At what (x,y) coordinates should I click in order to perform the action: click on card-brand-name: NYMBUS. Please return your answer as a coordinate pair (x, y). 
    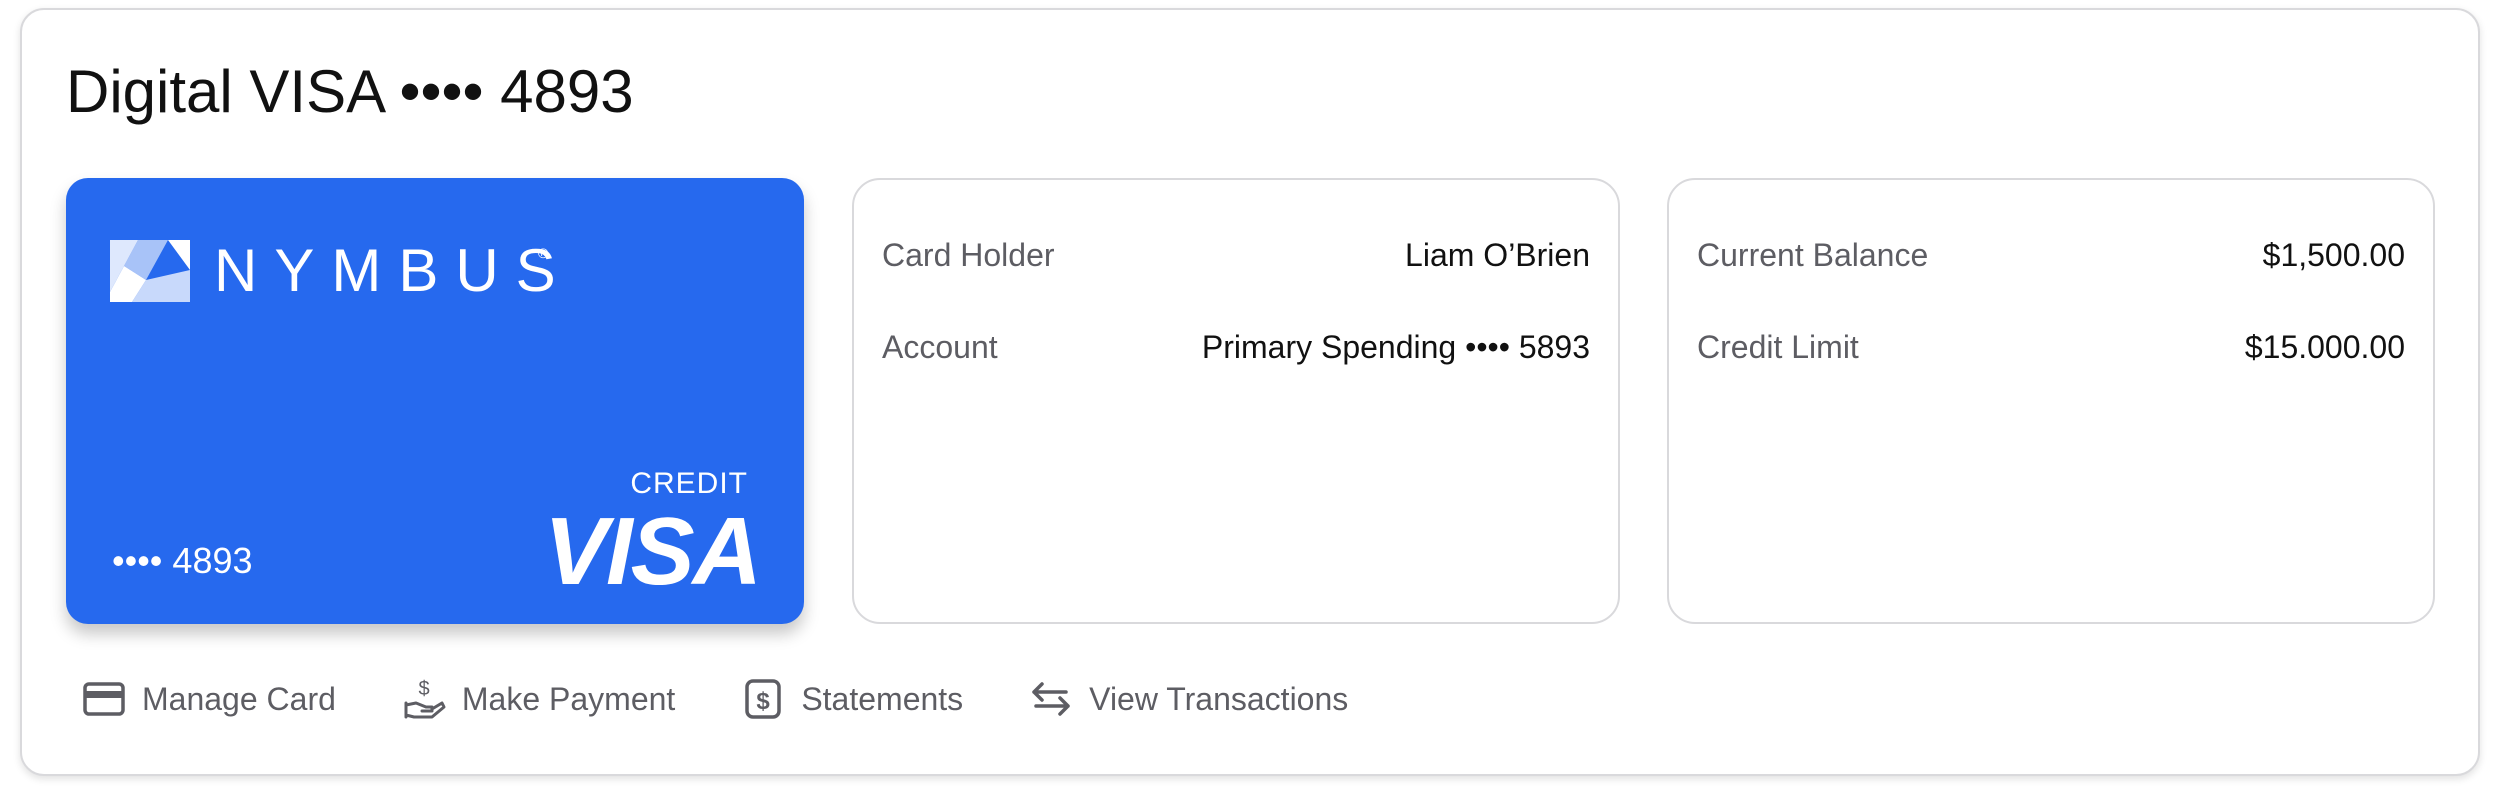
    Looking at the image, I should click on (393, 270).